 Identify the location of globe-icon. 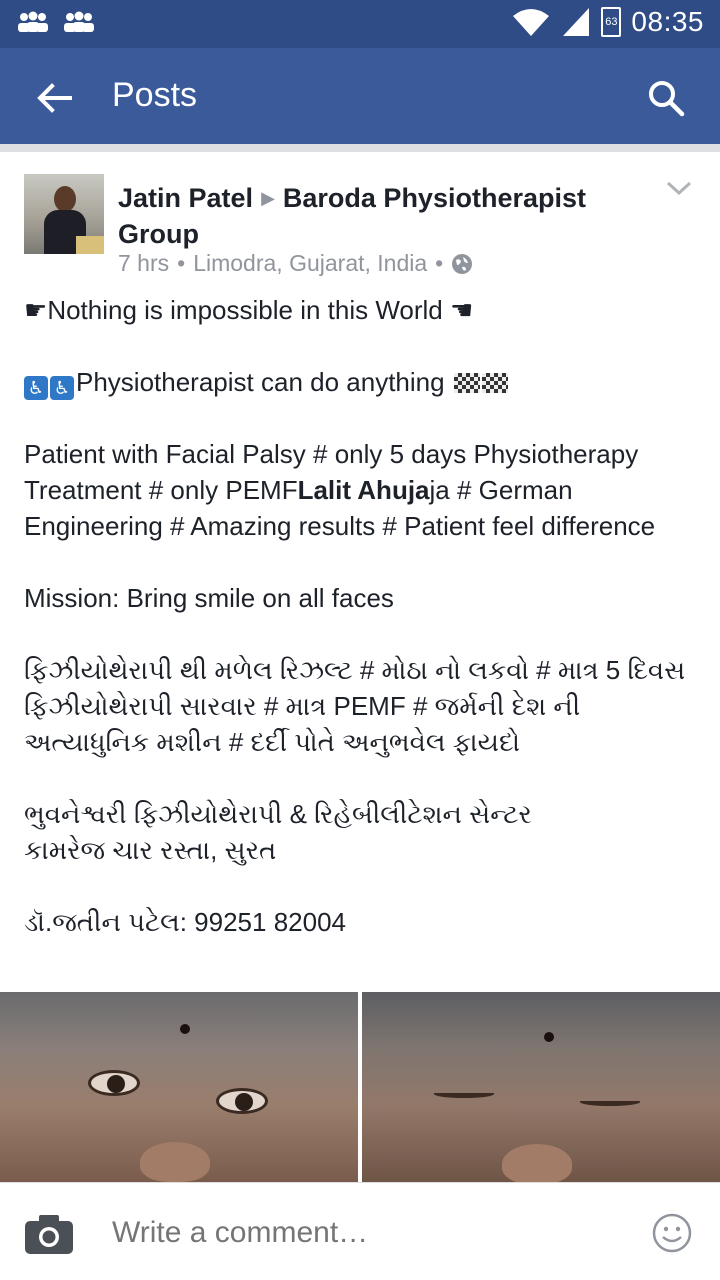
(462, 263).